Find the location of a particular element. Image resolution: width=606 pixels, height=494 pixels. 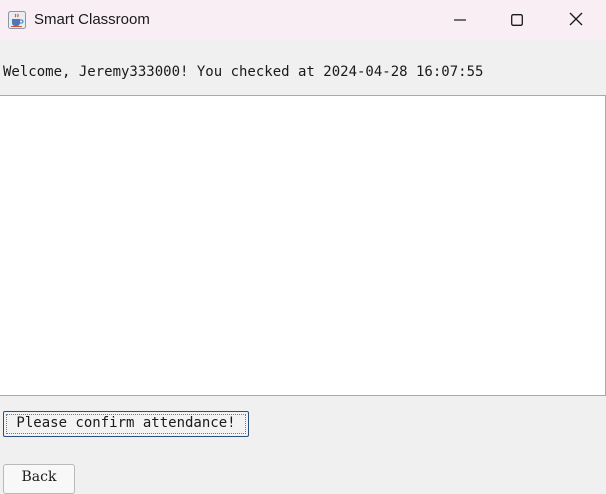

confirm-attendance-label: Please confirm attendance! is located at coordinates (126, 423).